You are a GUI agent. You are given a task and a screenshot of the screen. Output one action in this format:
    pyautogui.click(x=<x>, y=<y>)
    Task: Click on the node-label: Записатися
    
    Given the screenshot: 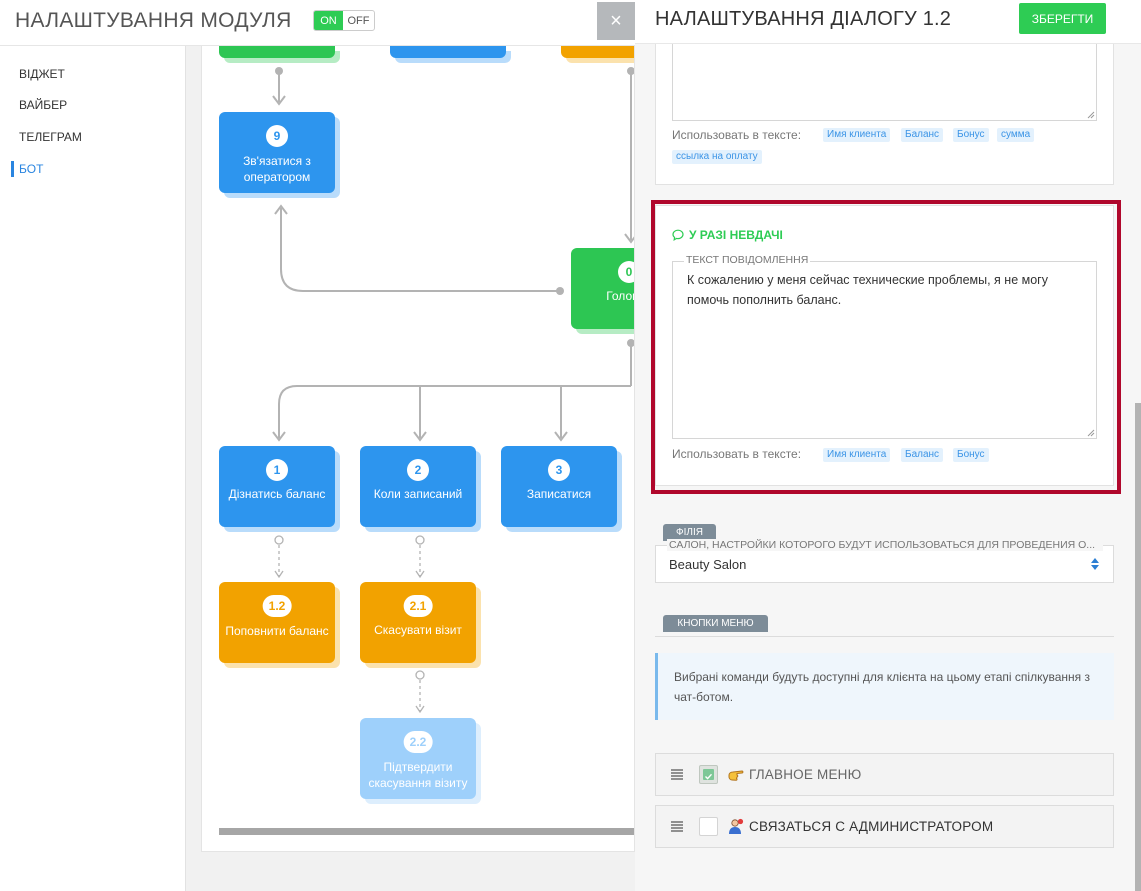 What is the action you would take?
    pyautogui.click(x=559, y=494)
    